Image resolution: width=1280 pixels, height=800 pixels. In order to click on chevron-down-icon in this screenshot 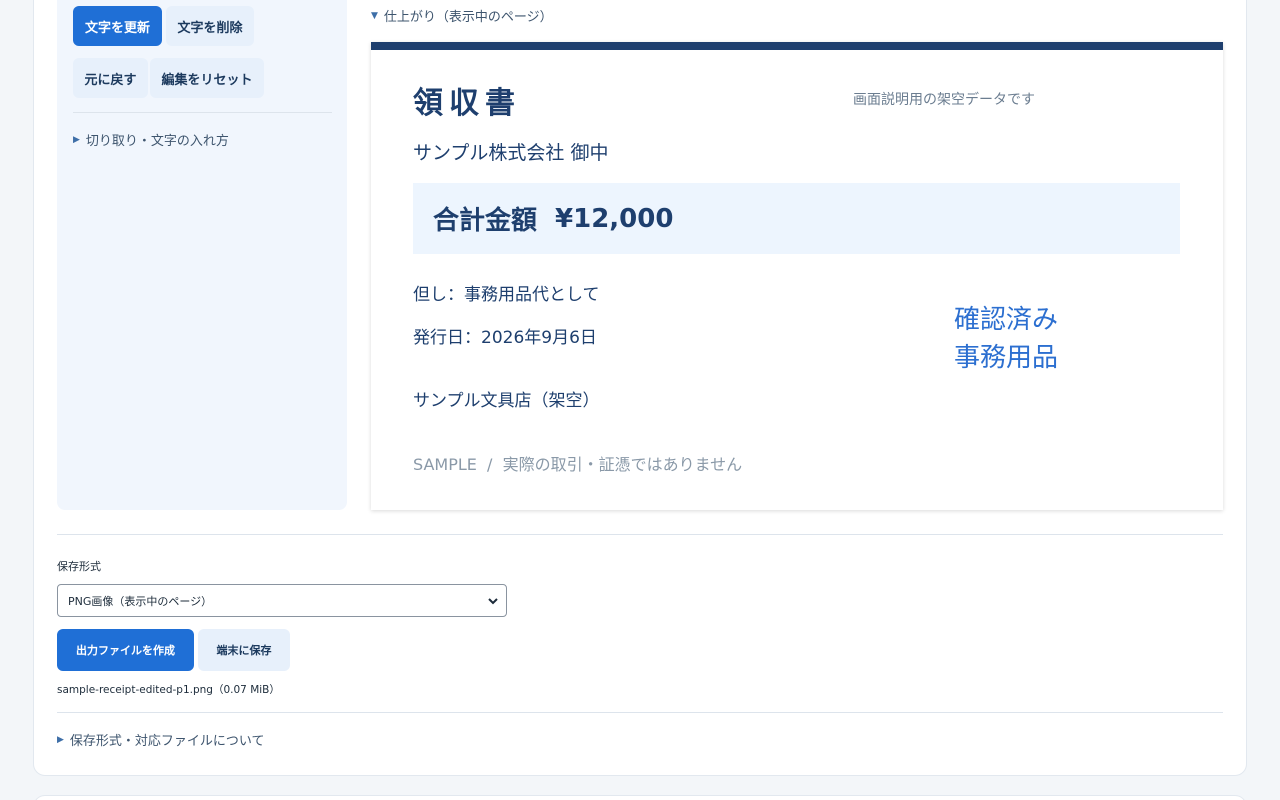, I will do `click(493, 601)`.